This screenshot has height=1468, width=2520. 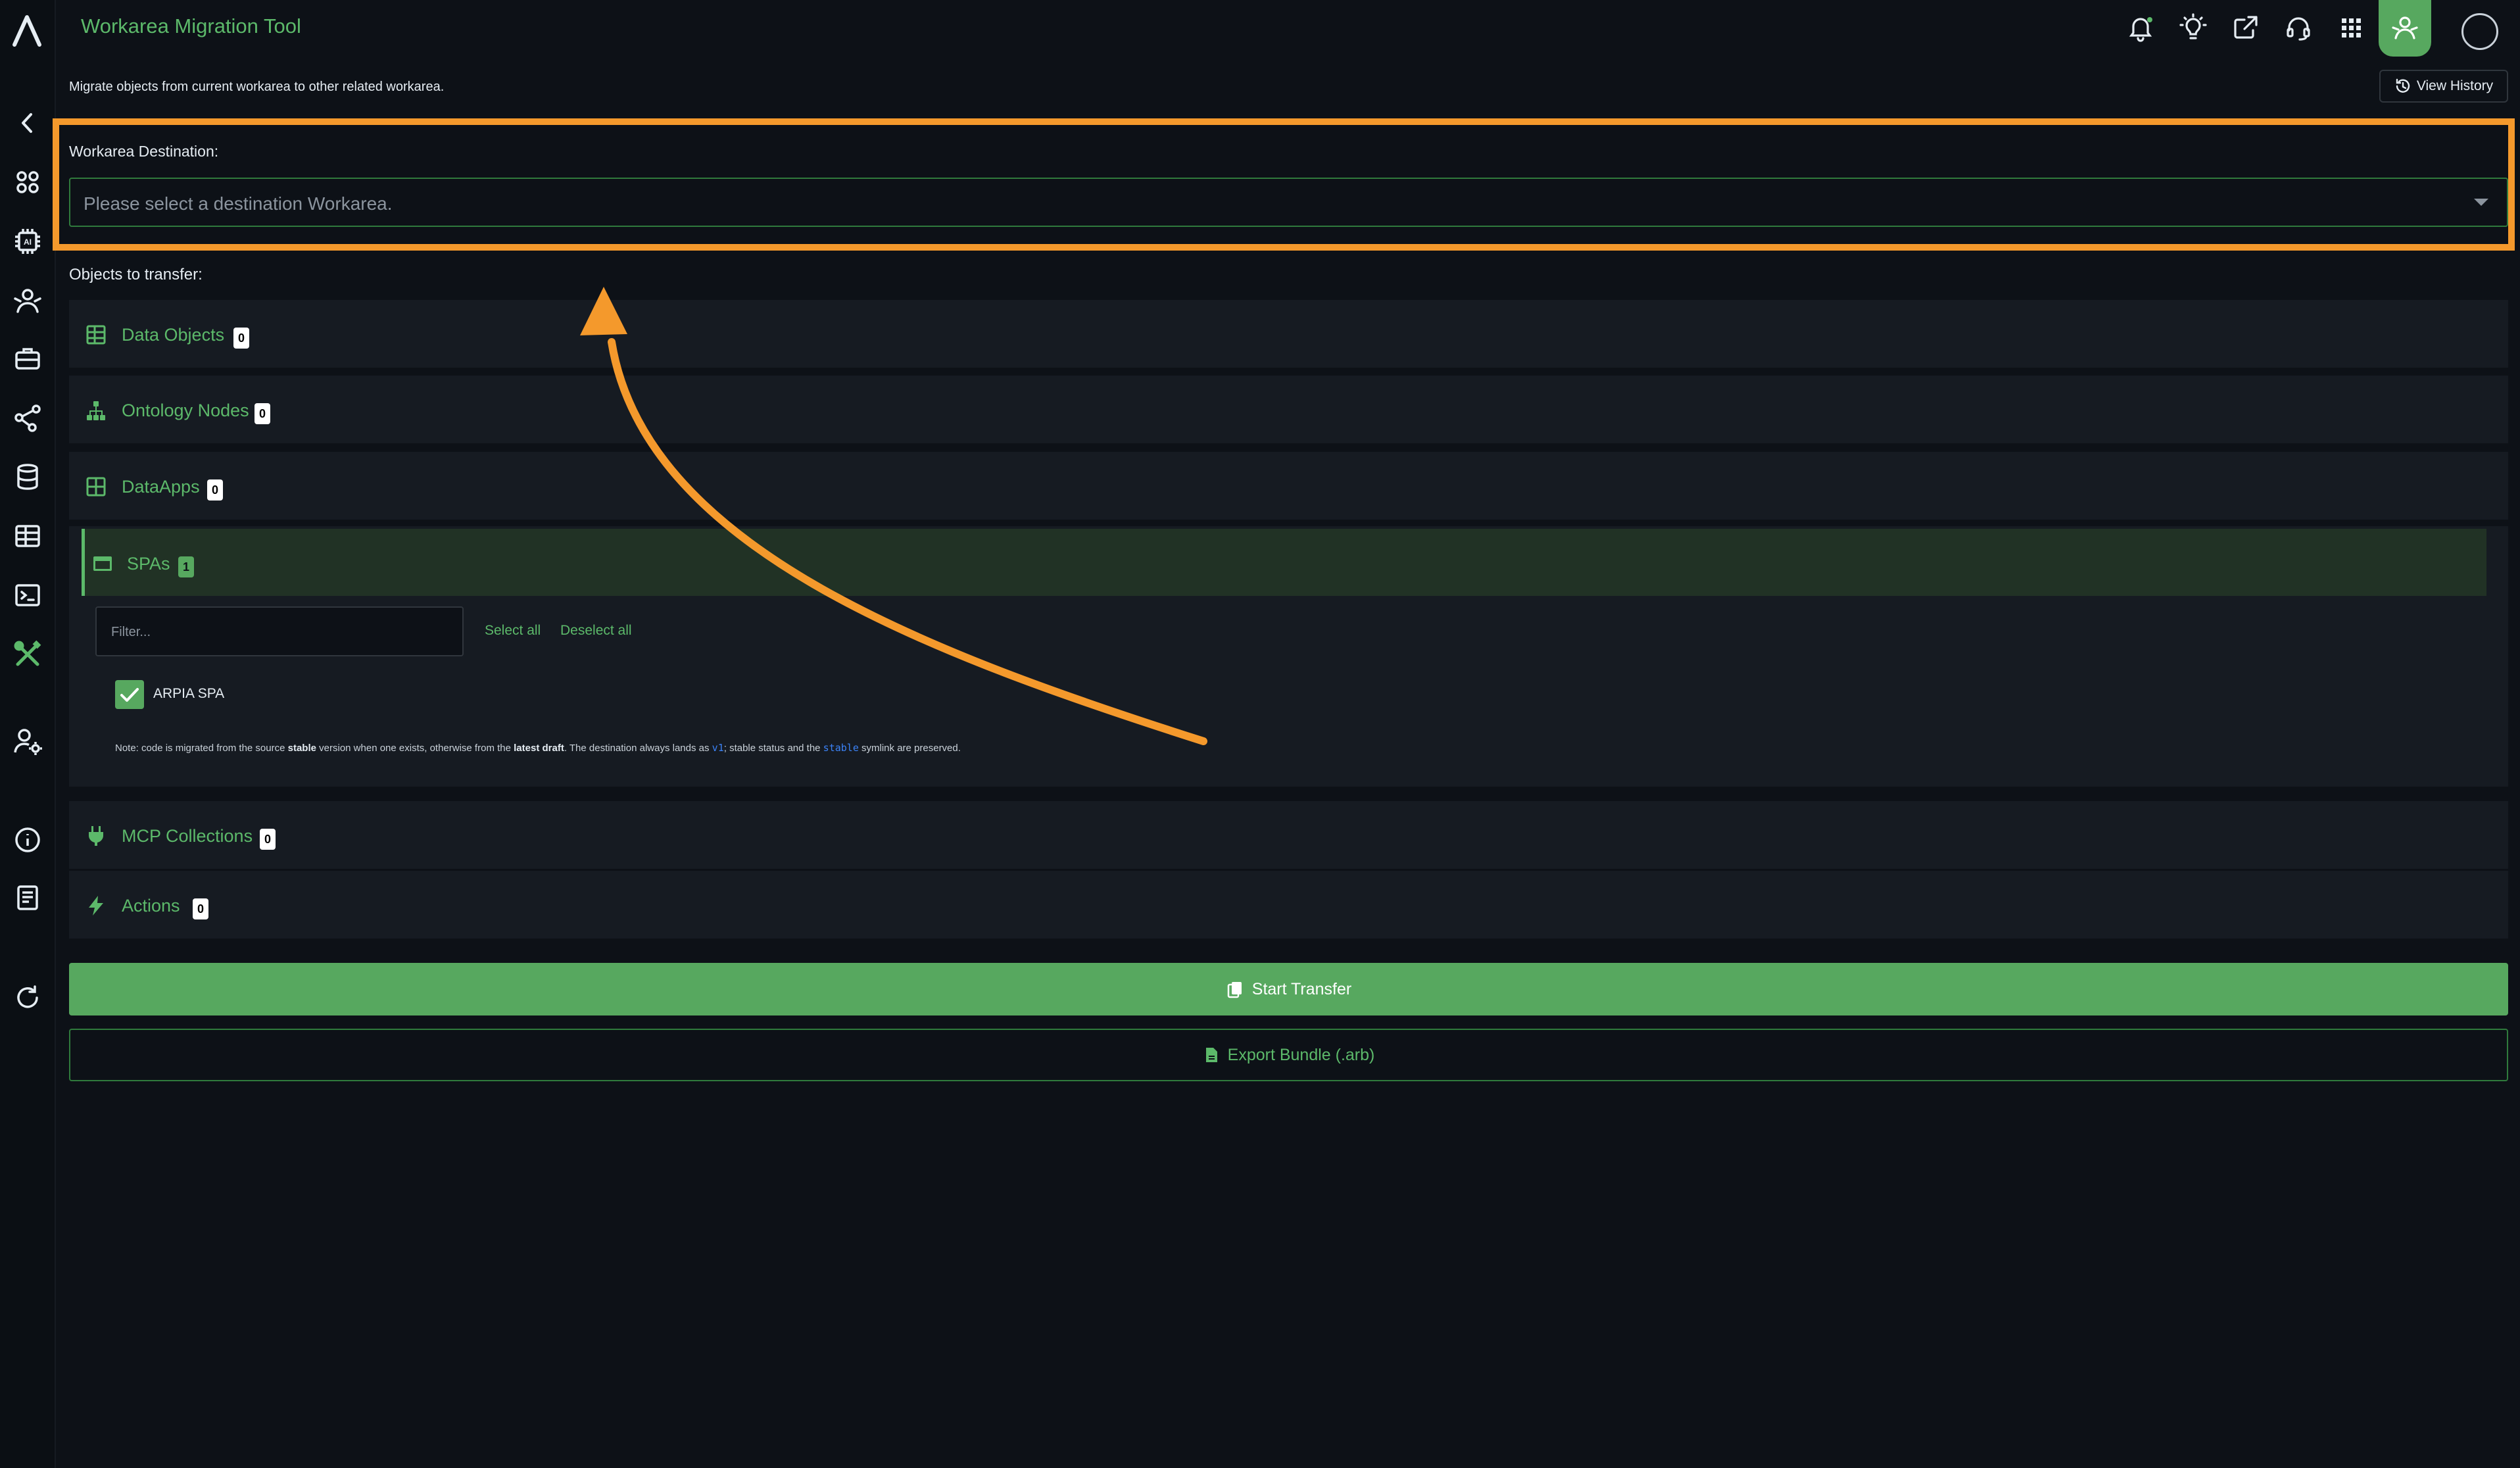 I want to click on section-actions: Actions 0, so click(x=1288, y=905).